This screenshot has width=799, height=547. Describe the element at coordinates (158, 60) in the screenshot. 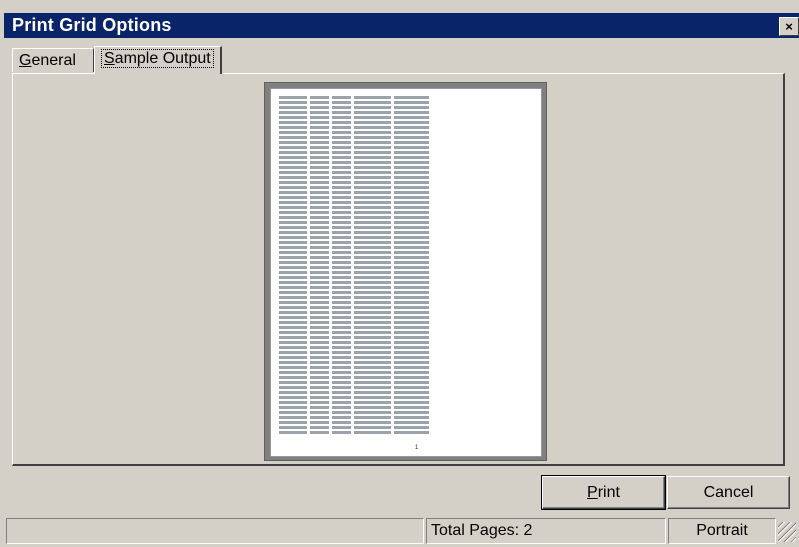

I see `tab-sample-output: Sample Output` at that location.